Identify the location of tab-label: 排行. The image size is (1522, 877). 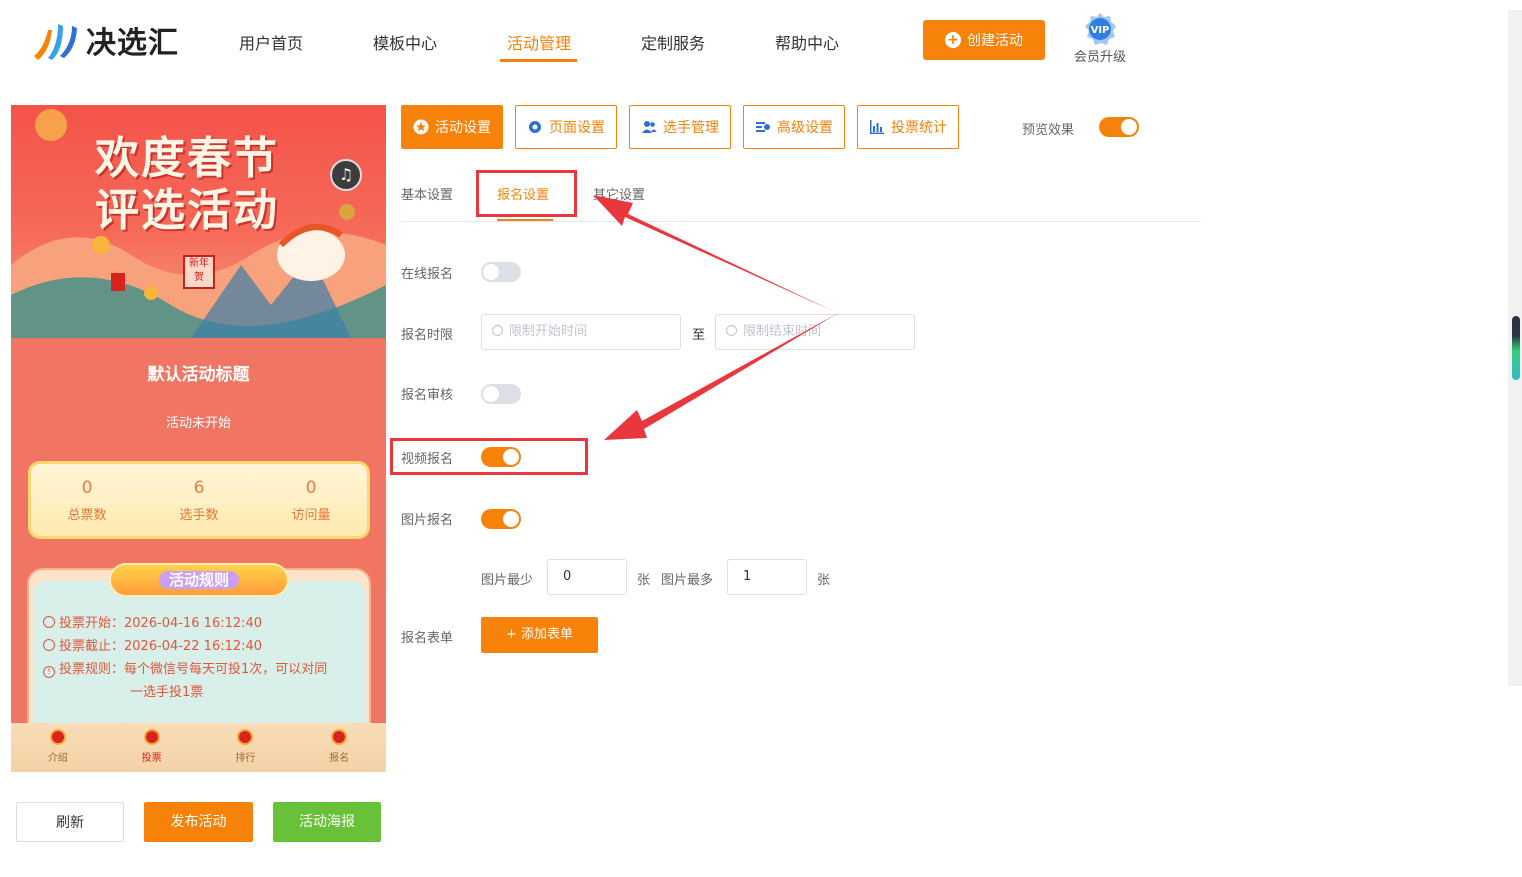
(245, 758).